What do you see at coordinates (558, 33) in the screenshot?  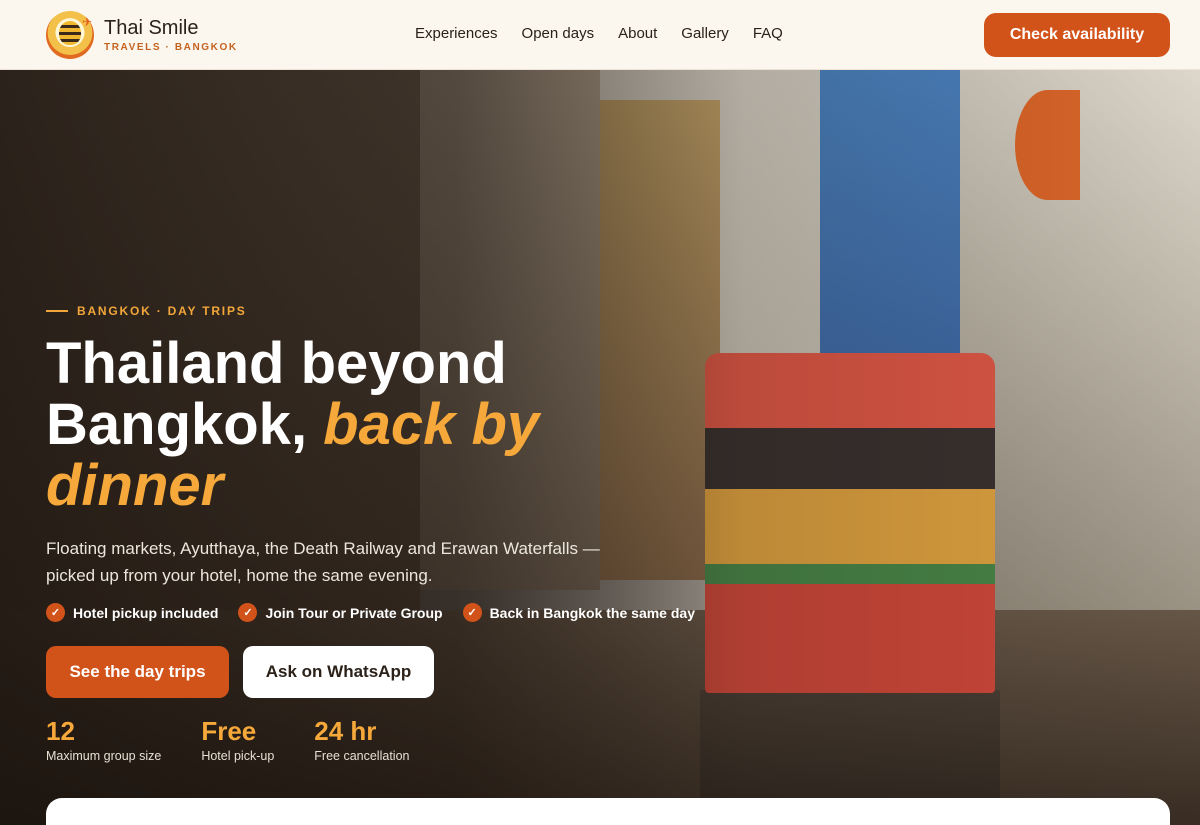 I see `nav-open-days: Open days` at bounding box center [558, 33].